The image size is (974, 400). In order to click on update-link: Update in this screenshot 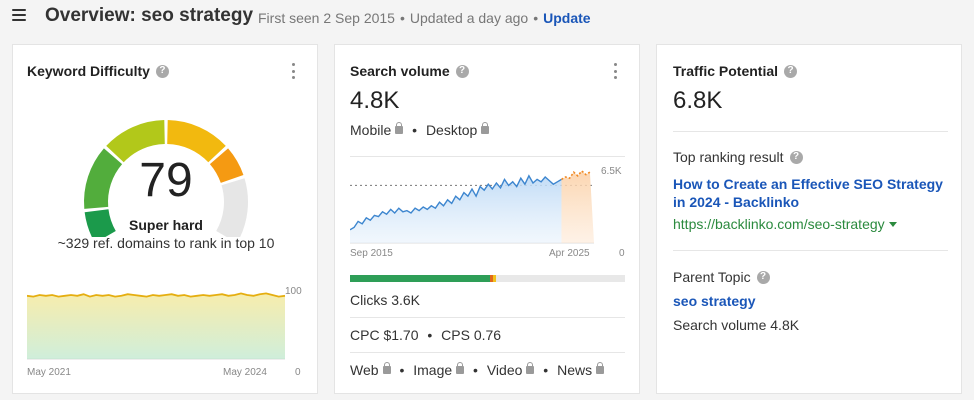, I will do `click(566, 18)`.